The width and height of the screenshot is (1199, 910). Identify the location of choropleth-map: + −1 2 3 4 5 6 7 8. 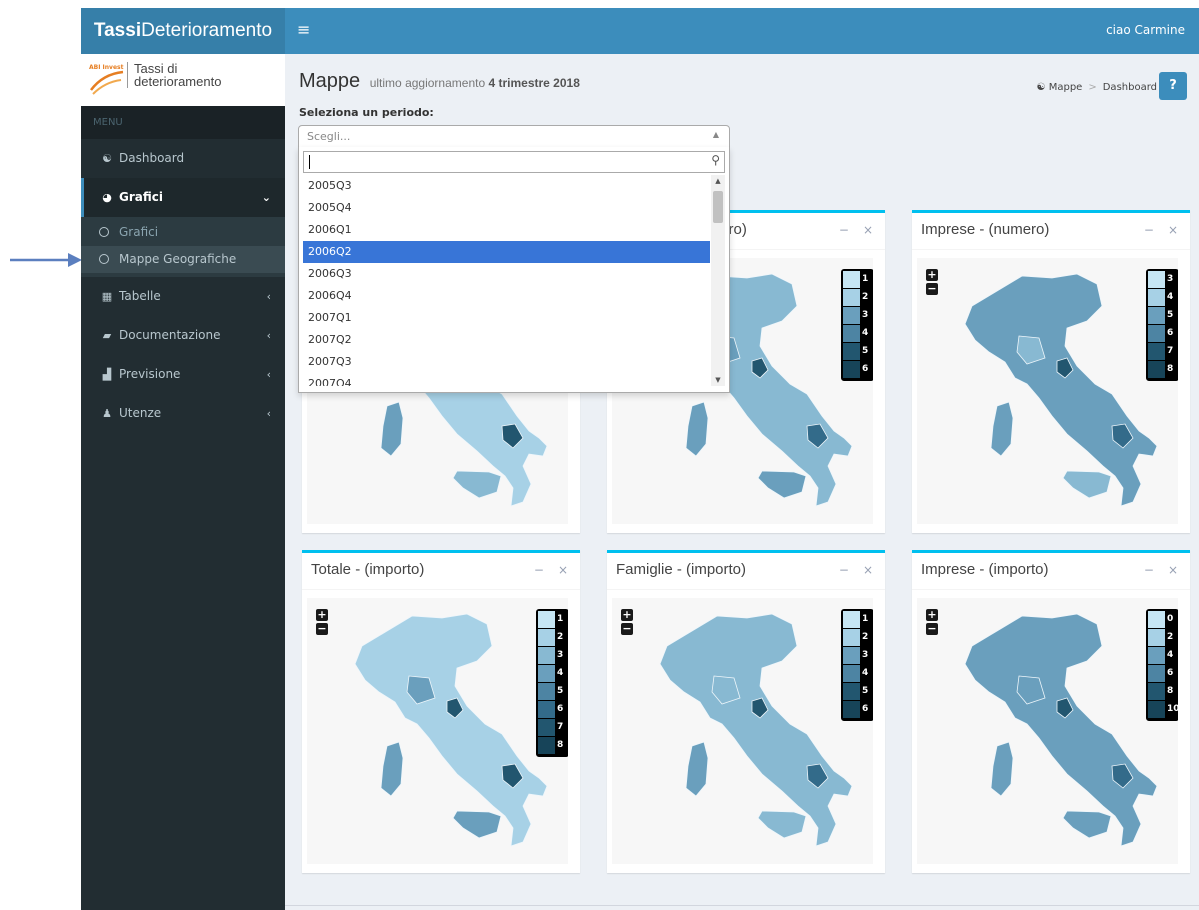
(437, 731).